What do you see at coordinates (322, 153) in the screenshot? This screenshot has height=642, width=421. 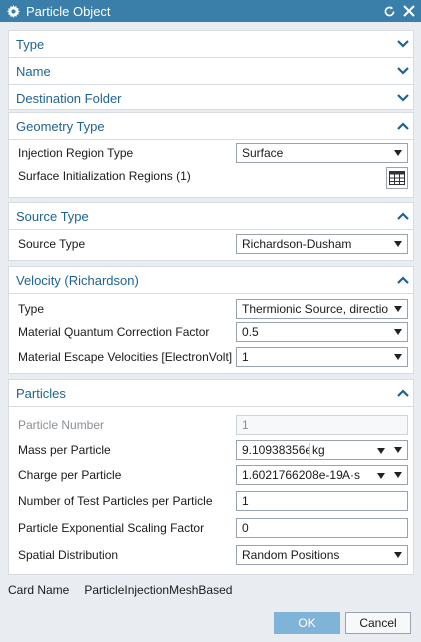 I see `injection-region-select: Surface` at bounding box center [322, 153].